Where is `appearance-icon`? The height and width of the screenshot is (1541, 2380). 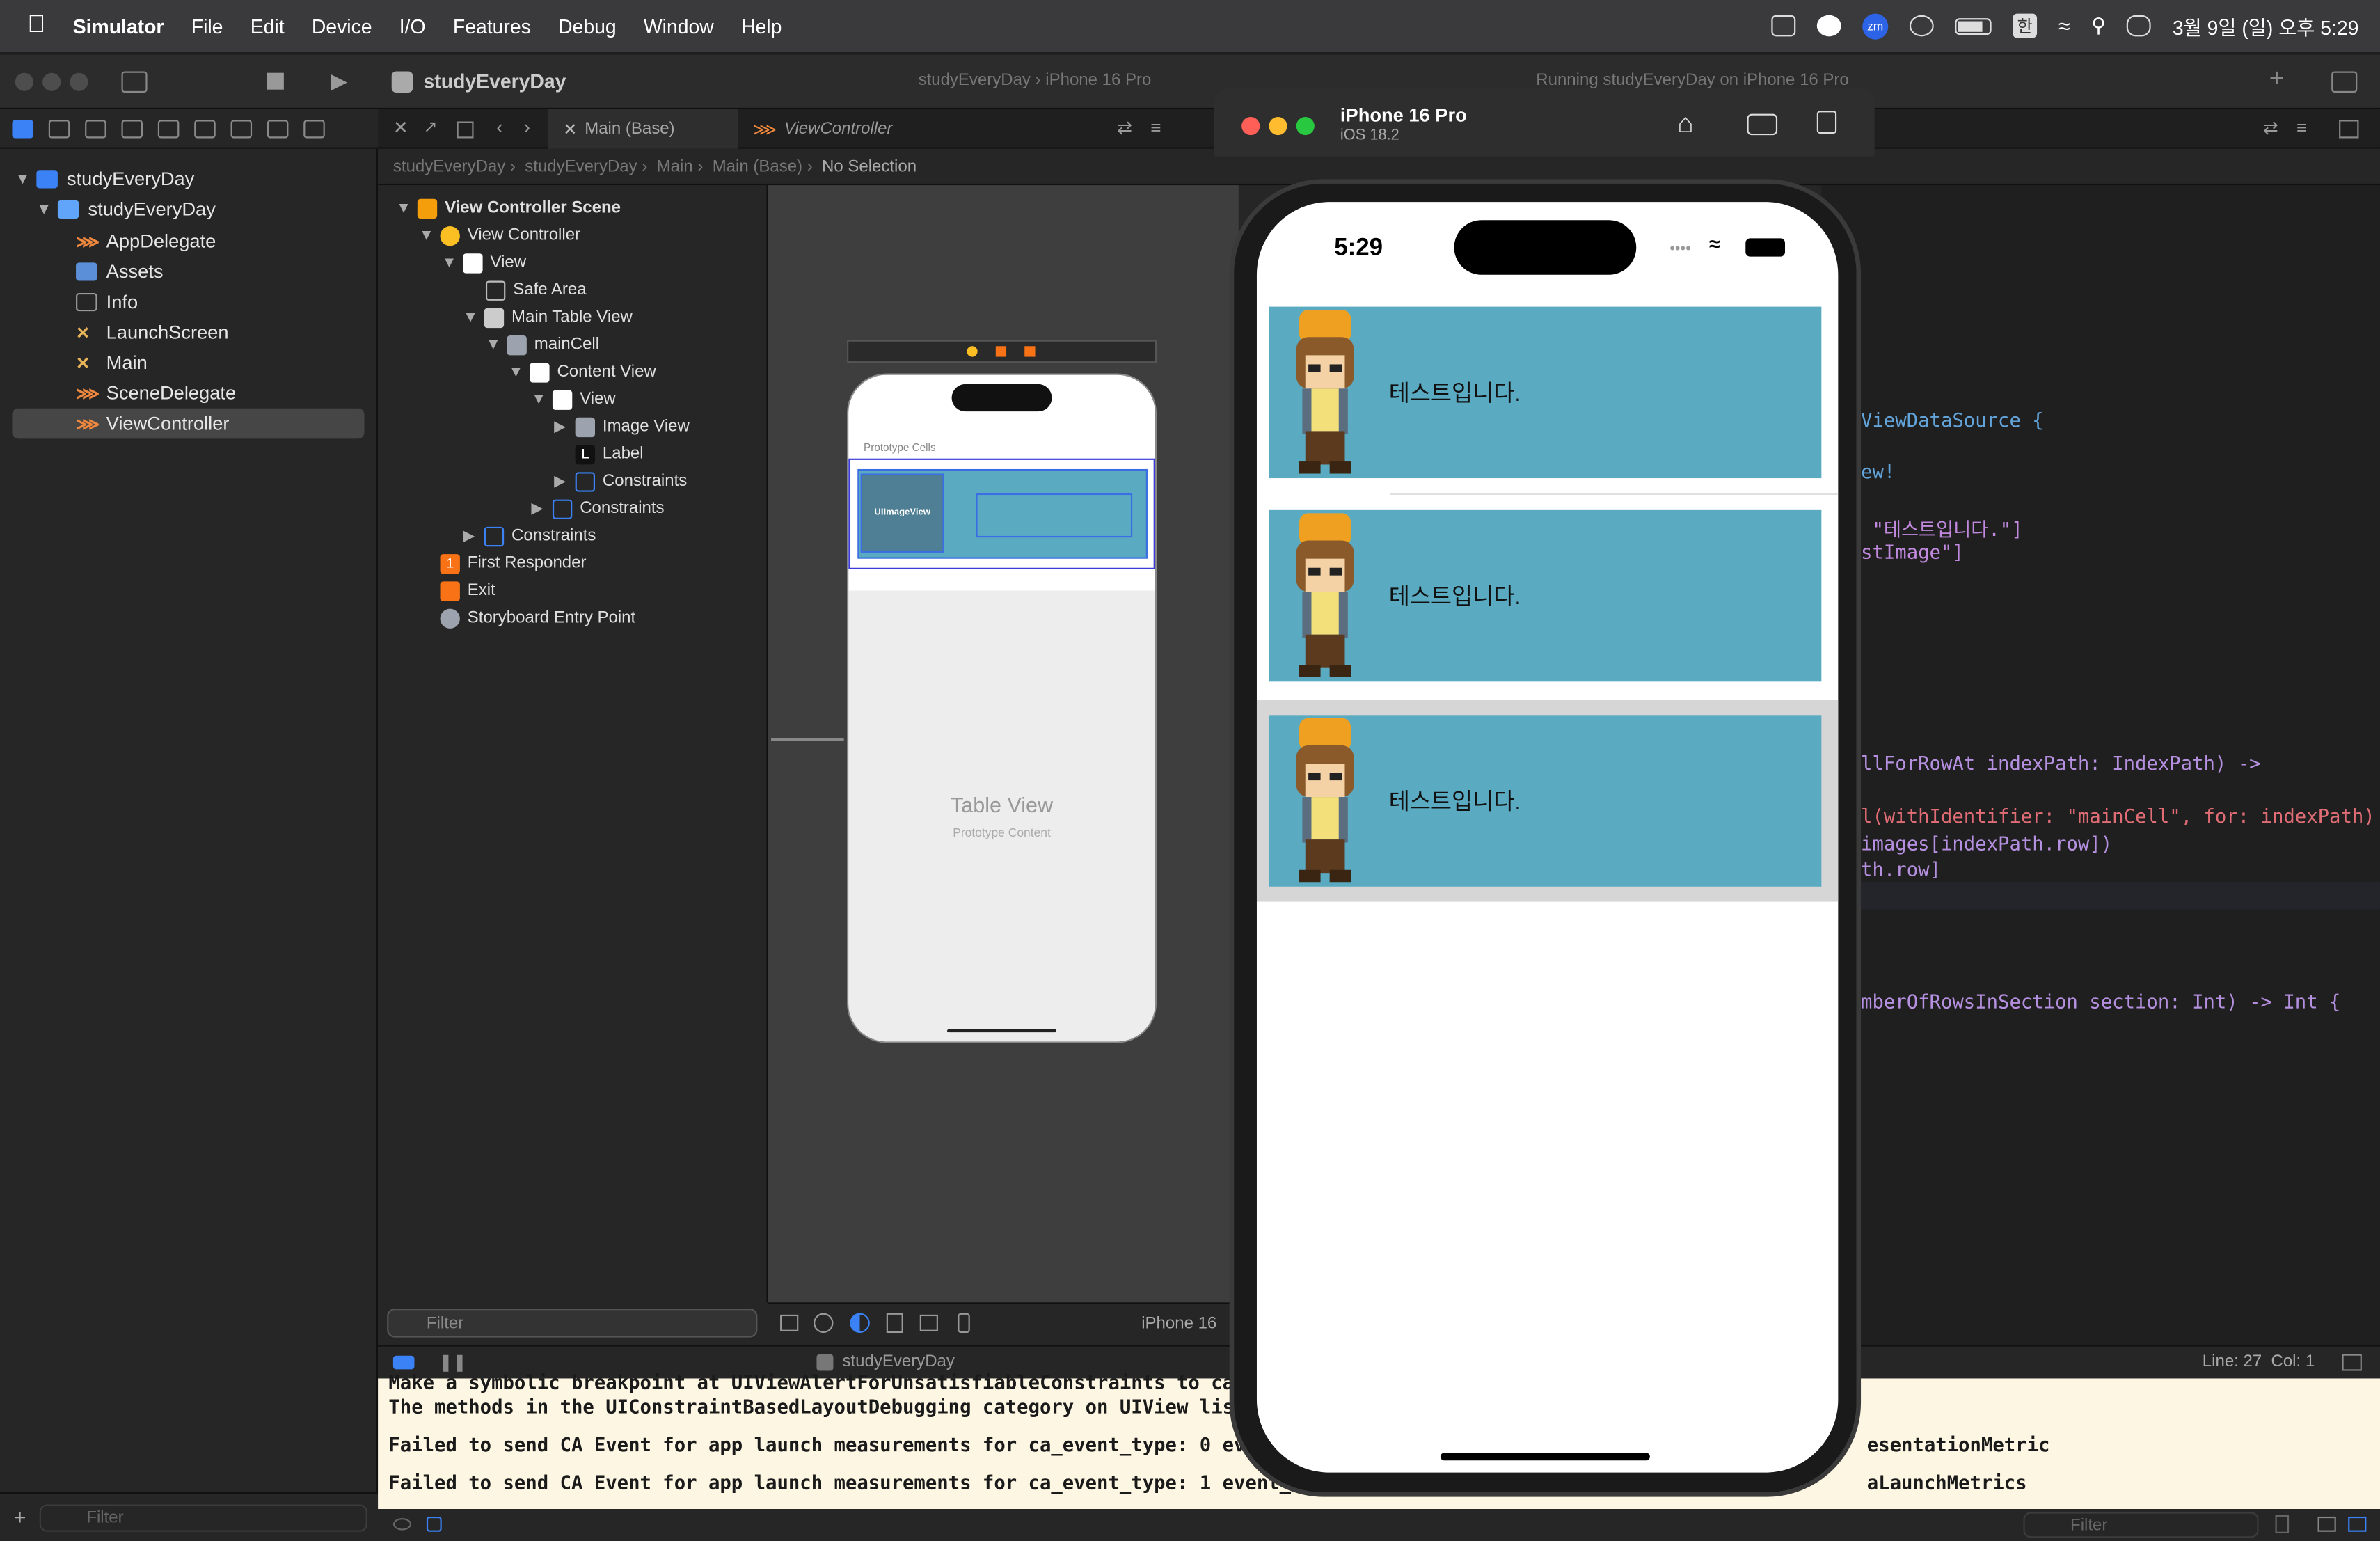 appearance-icon is located at coordinates (860, 1323).